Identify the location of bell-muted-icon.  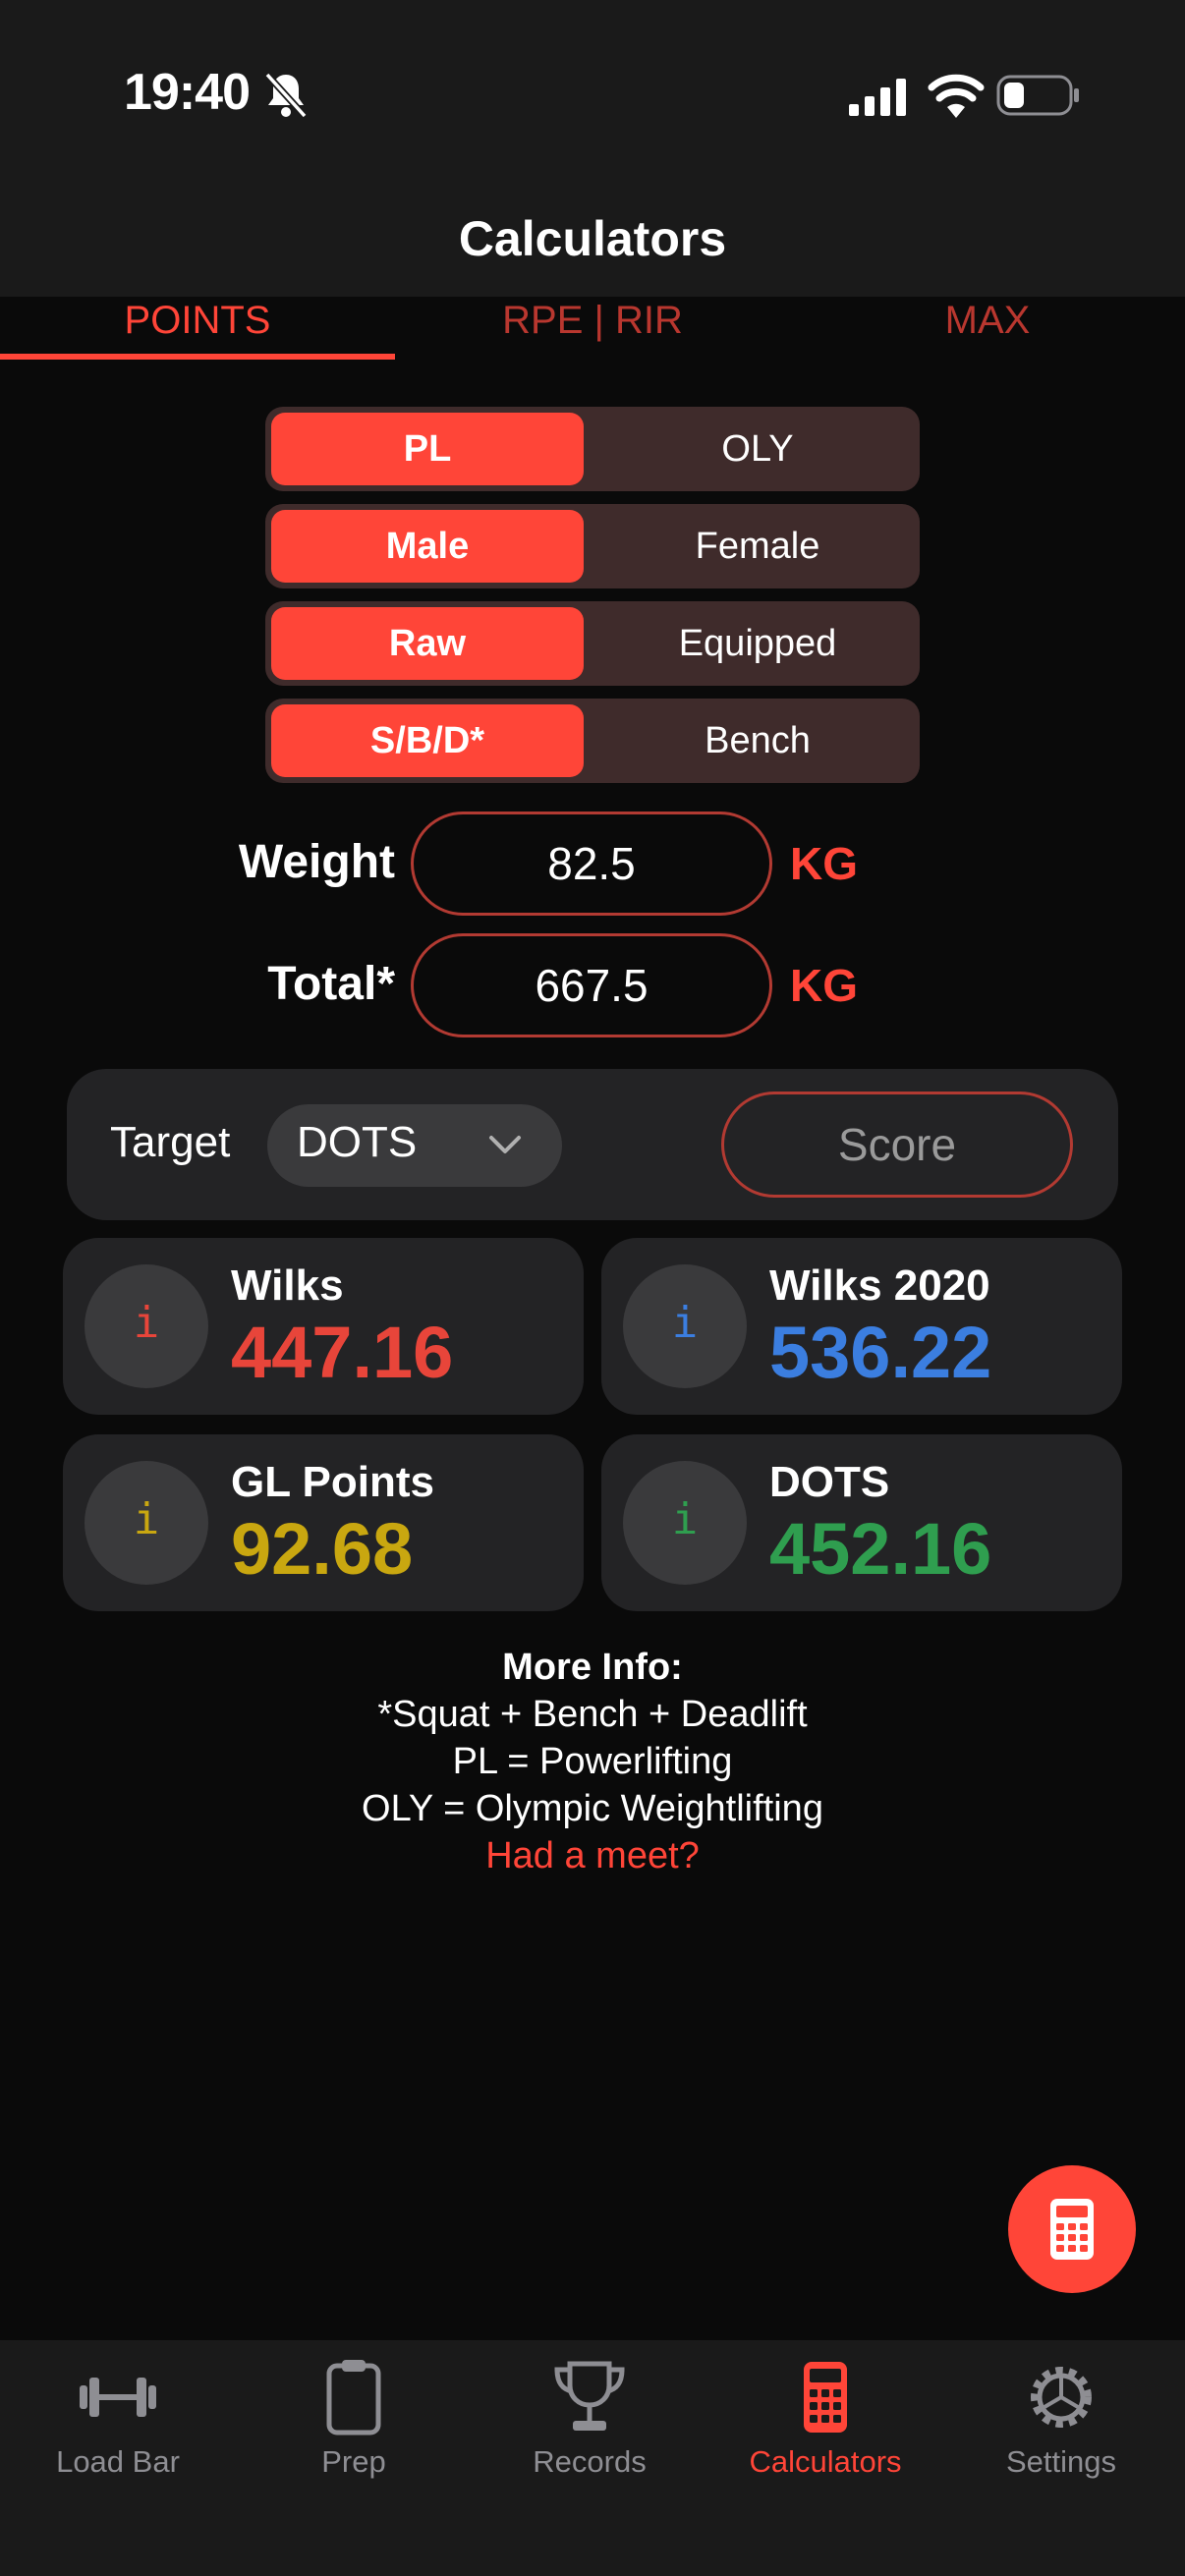
(286, 95).